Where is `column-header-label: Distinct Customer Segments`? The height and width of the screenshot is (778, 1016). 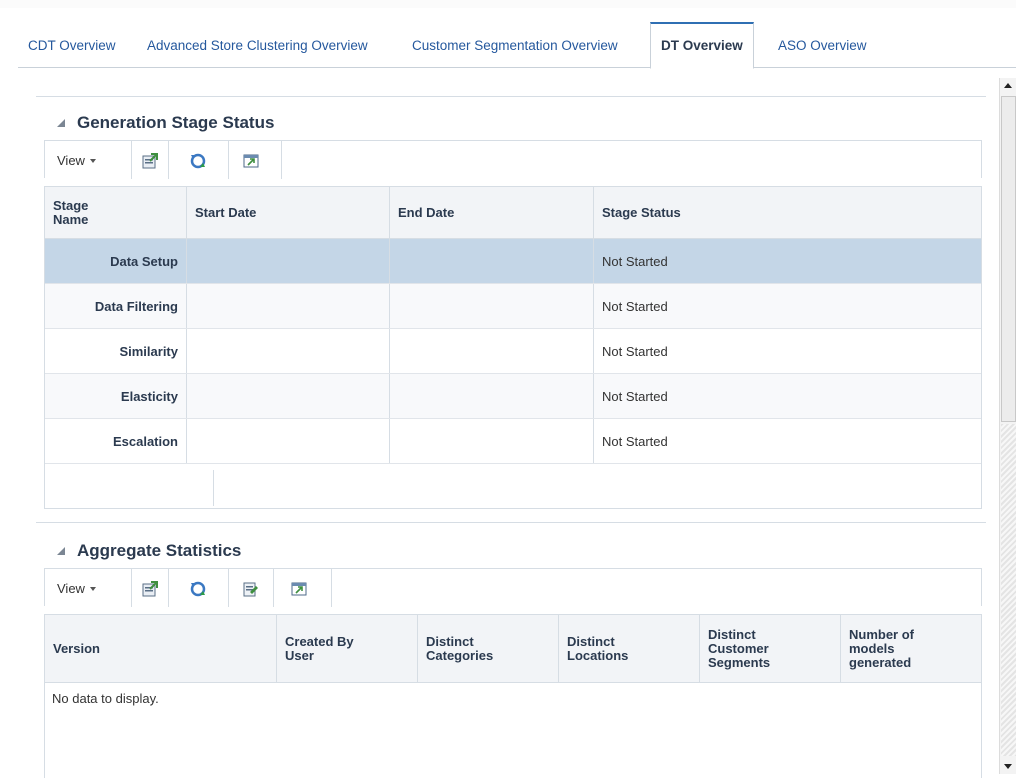 column-header-label: Distinct Customer Segments is located at coordinates (739, 648).